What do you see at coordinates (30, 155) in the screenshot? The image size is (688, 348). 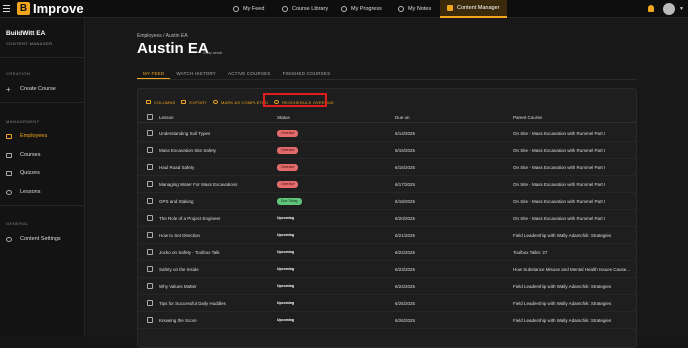 I see `sidebar-item-label: Courses` at bounding box center [30, 155].